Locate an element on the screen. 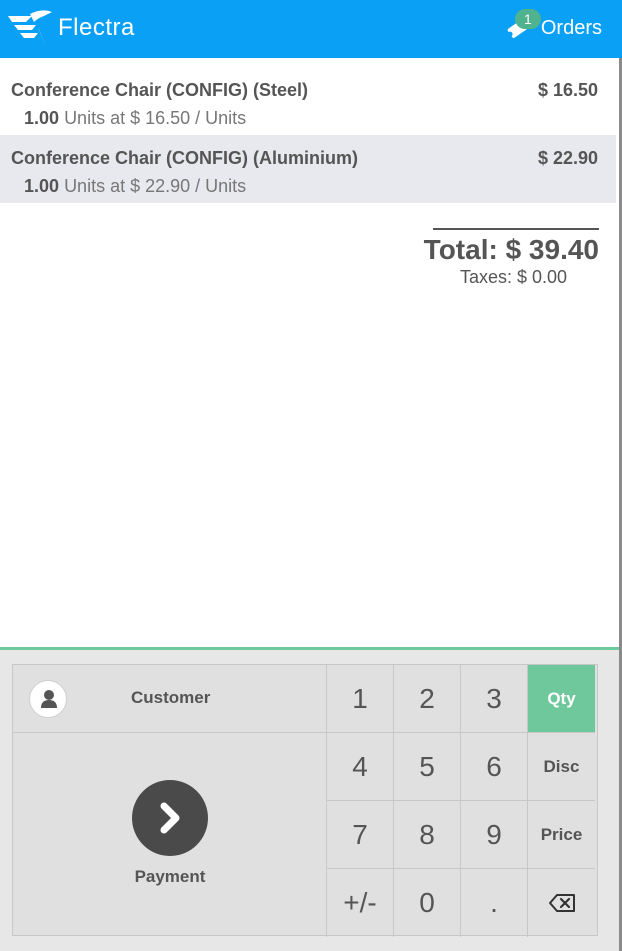  flectra-logo: Flectra is located at coordinates (70, 28).